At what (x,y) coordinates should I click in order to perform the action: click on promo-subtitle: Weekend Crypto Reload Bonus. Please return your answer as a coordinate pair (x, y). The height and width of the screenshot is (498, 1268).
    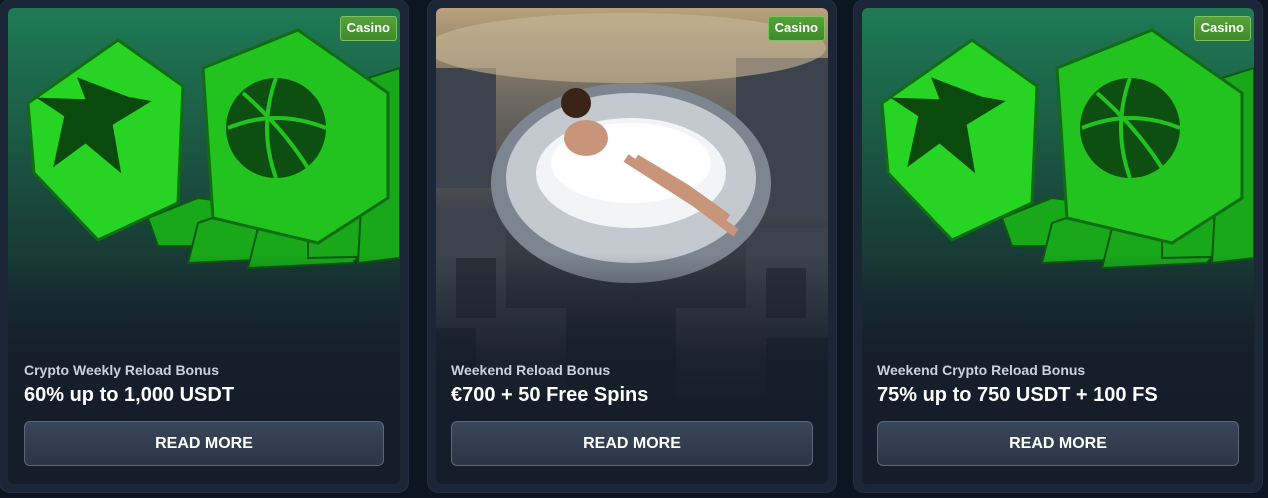
    Looking at the image, I should click on (981, 370).